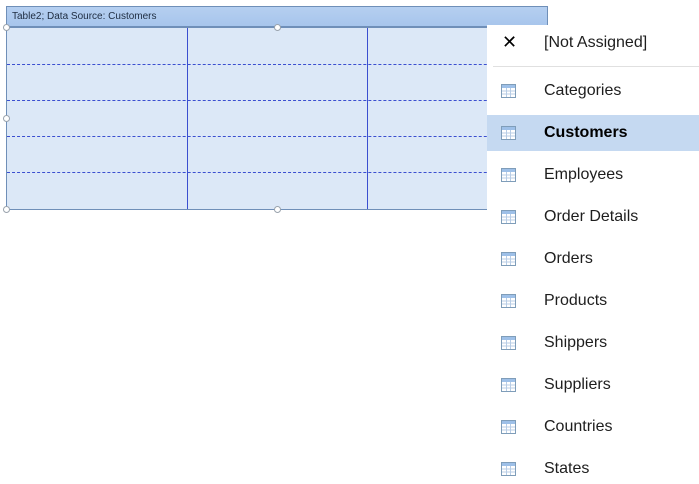 Image resolution: width=699 pixels, height=484 pixels. Describe the element at coordinates (596, 42) in the screenshot. I see `menu-item-label: [Not Assigned]` at that location.